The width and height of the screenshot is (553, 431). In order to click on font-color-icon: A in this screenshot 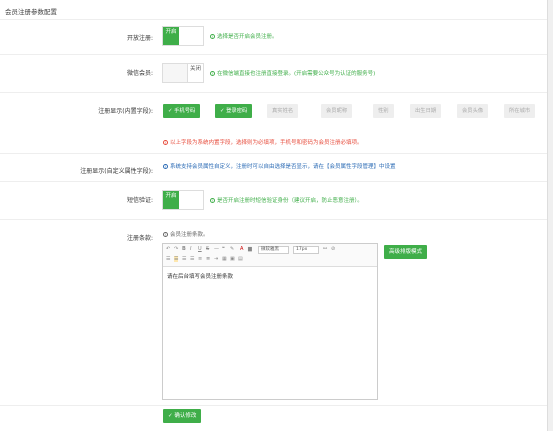, I will do `click(241, 249)`.